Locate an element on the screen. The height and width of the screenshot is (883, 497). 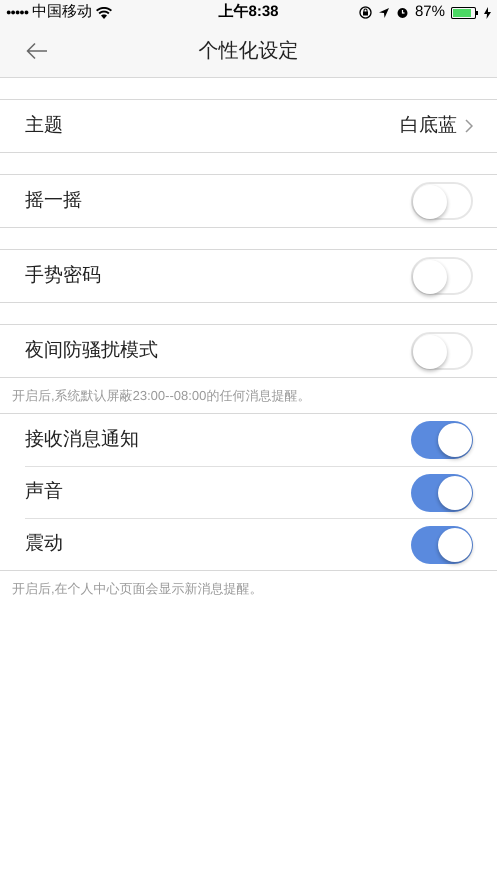
setting-label: 声音 is located at coordinates (44, 492).